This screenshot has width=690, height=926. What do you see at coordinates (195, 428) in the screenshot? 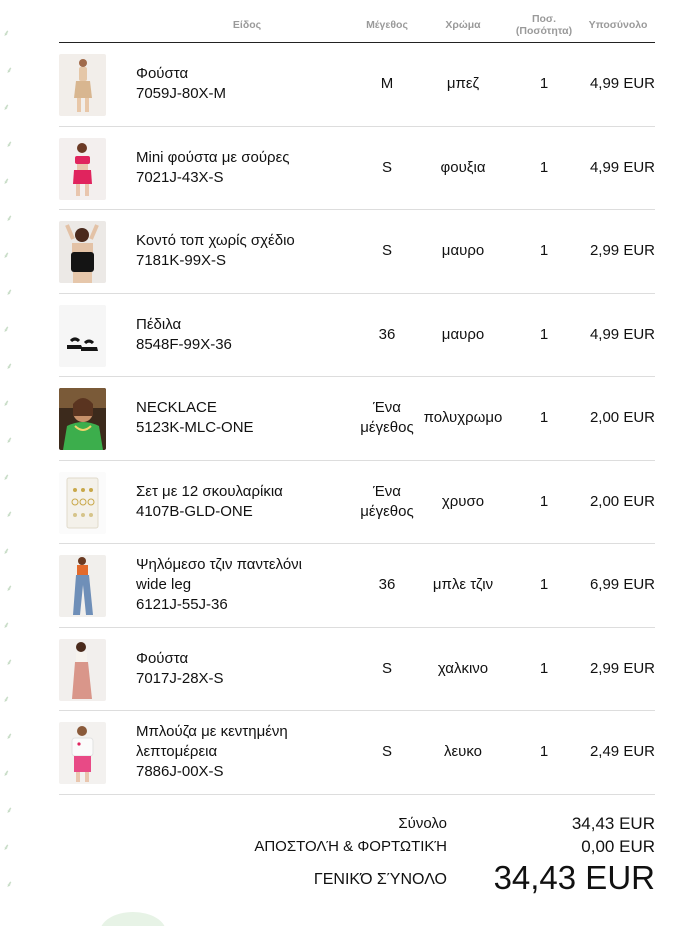
I see `item-sku: 5123K-MLC-ONE` at bounding box center [195, 428].